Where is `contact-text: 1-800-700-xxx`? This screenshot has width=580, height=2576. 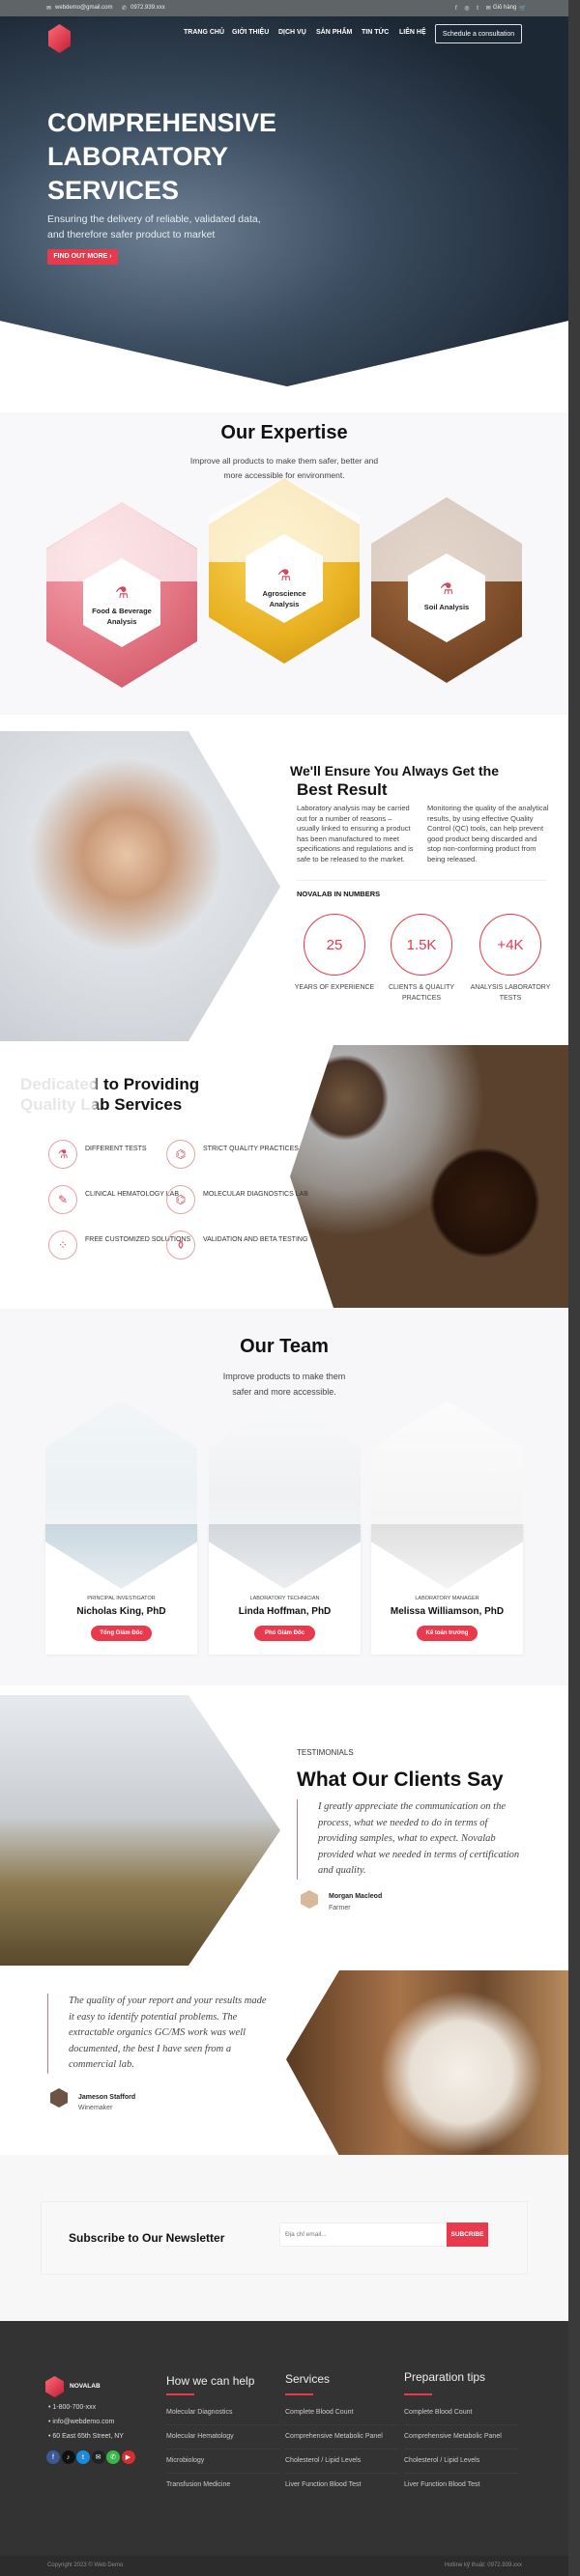 contact-text: 1-800-700-xxx is located at coordinates (74, 2407).